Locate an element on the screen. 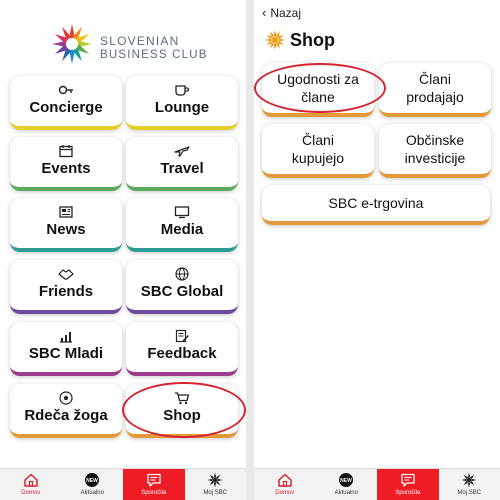 The width and height of the screenshot is (500, 500). tile-media: Media is located at coordinates (182, 225).